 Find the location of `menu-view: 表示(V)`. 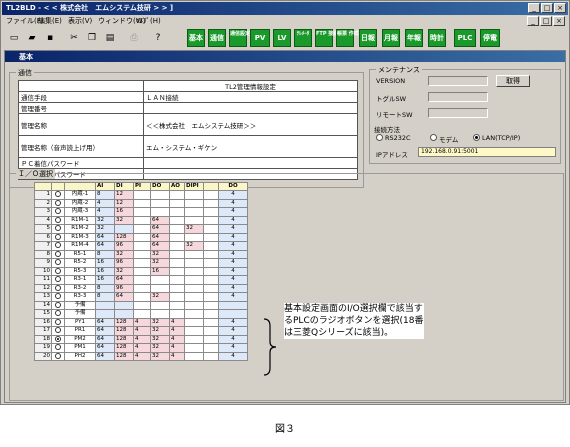

menu-view: 表示(V) is located at coordinates (80, 21).